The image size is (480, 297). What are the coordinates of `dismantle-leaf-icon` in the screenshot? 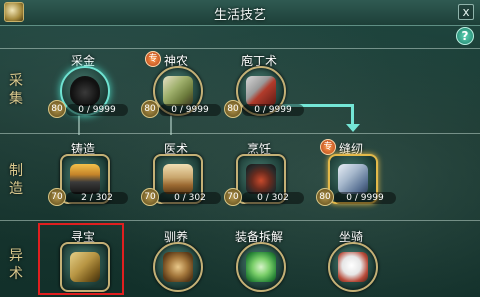 It's located at (261, 267).